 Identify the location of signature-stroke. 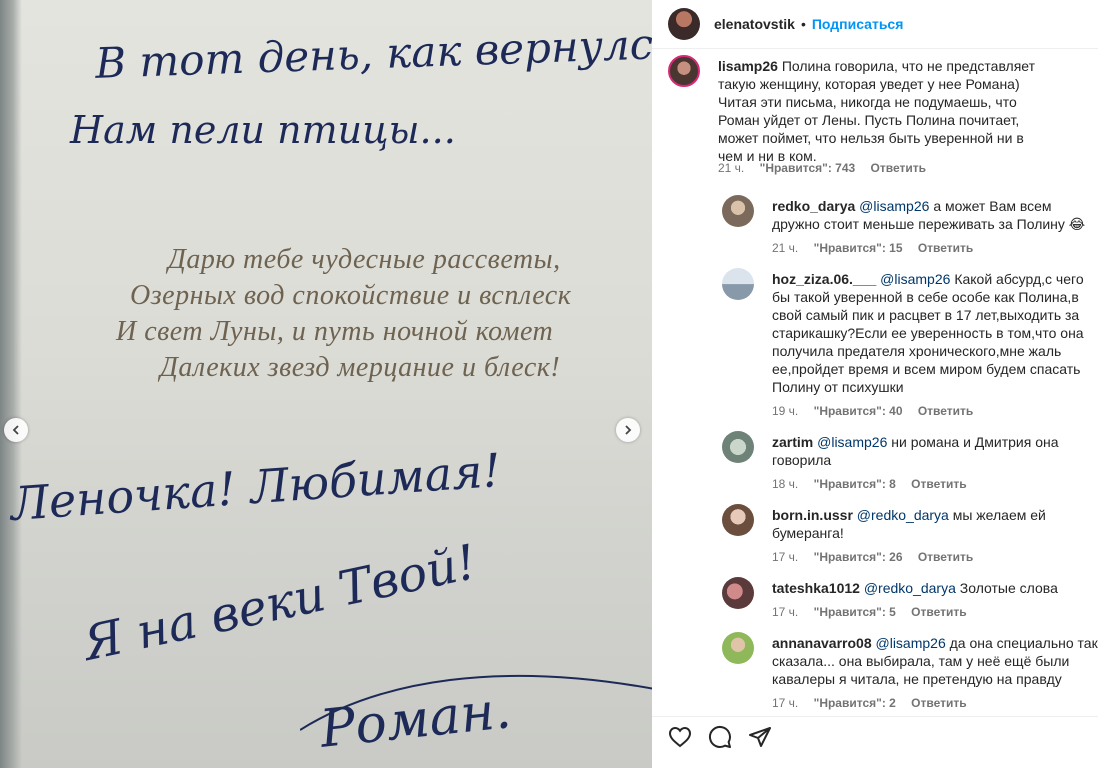
(476, 702).